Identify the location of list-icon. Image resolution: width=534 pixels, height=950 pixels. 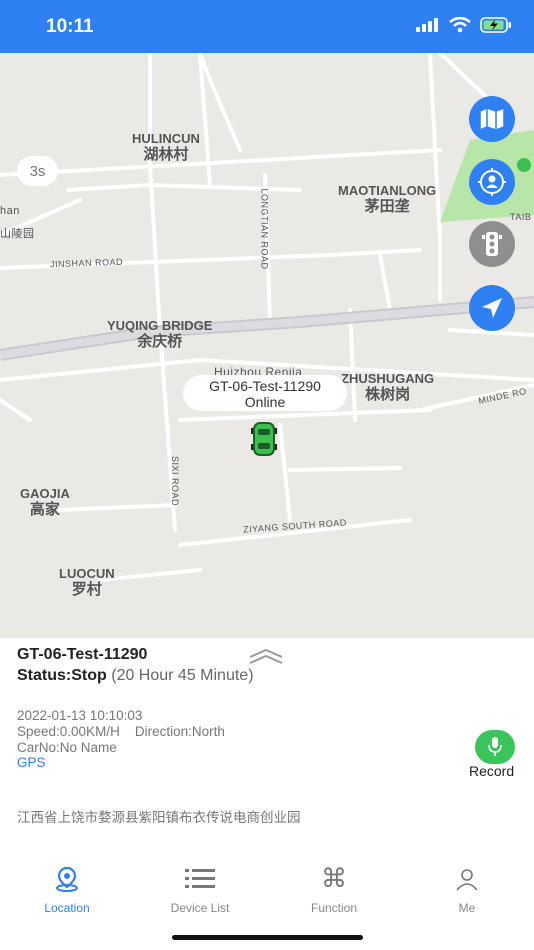
(200, 878).